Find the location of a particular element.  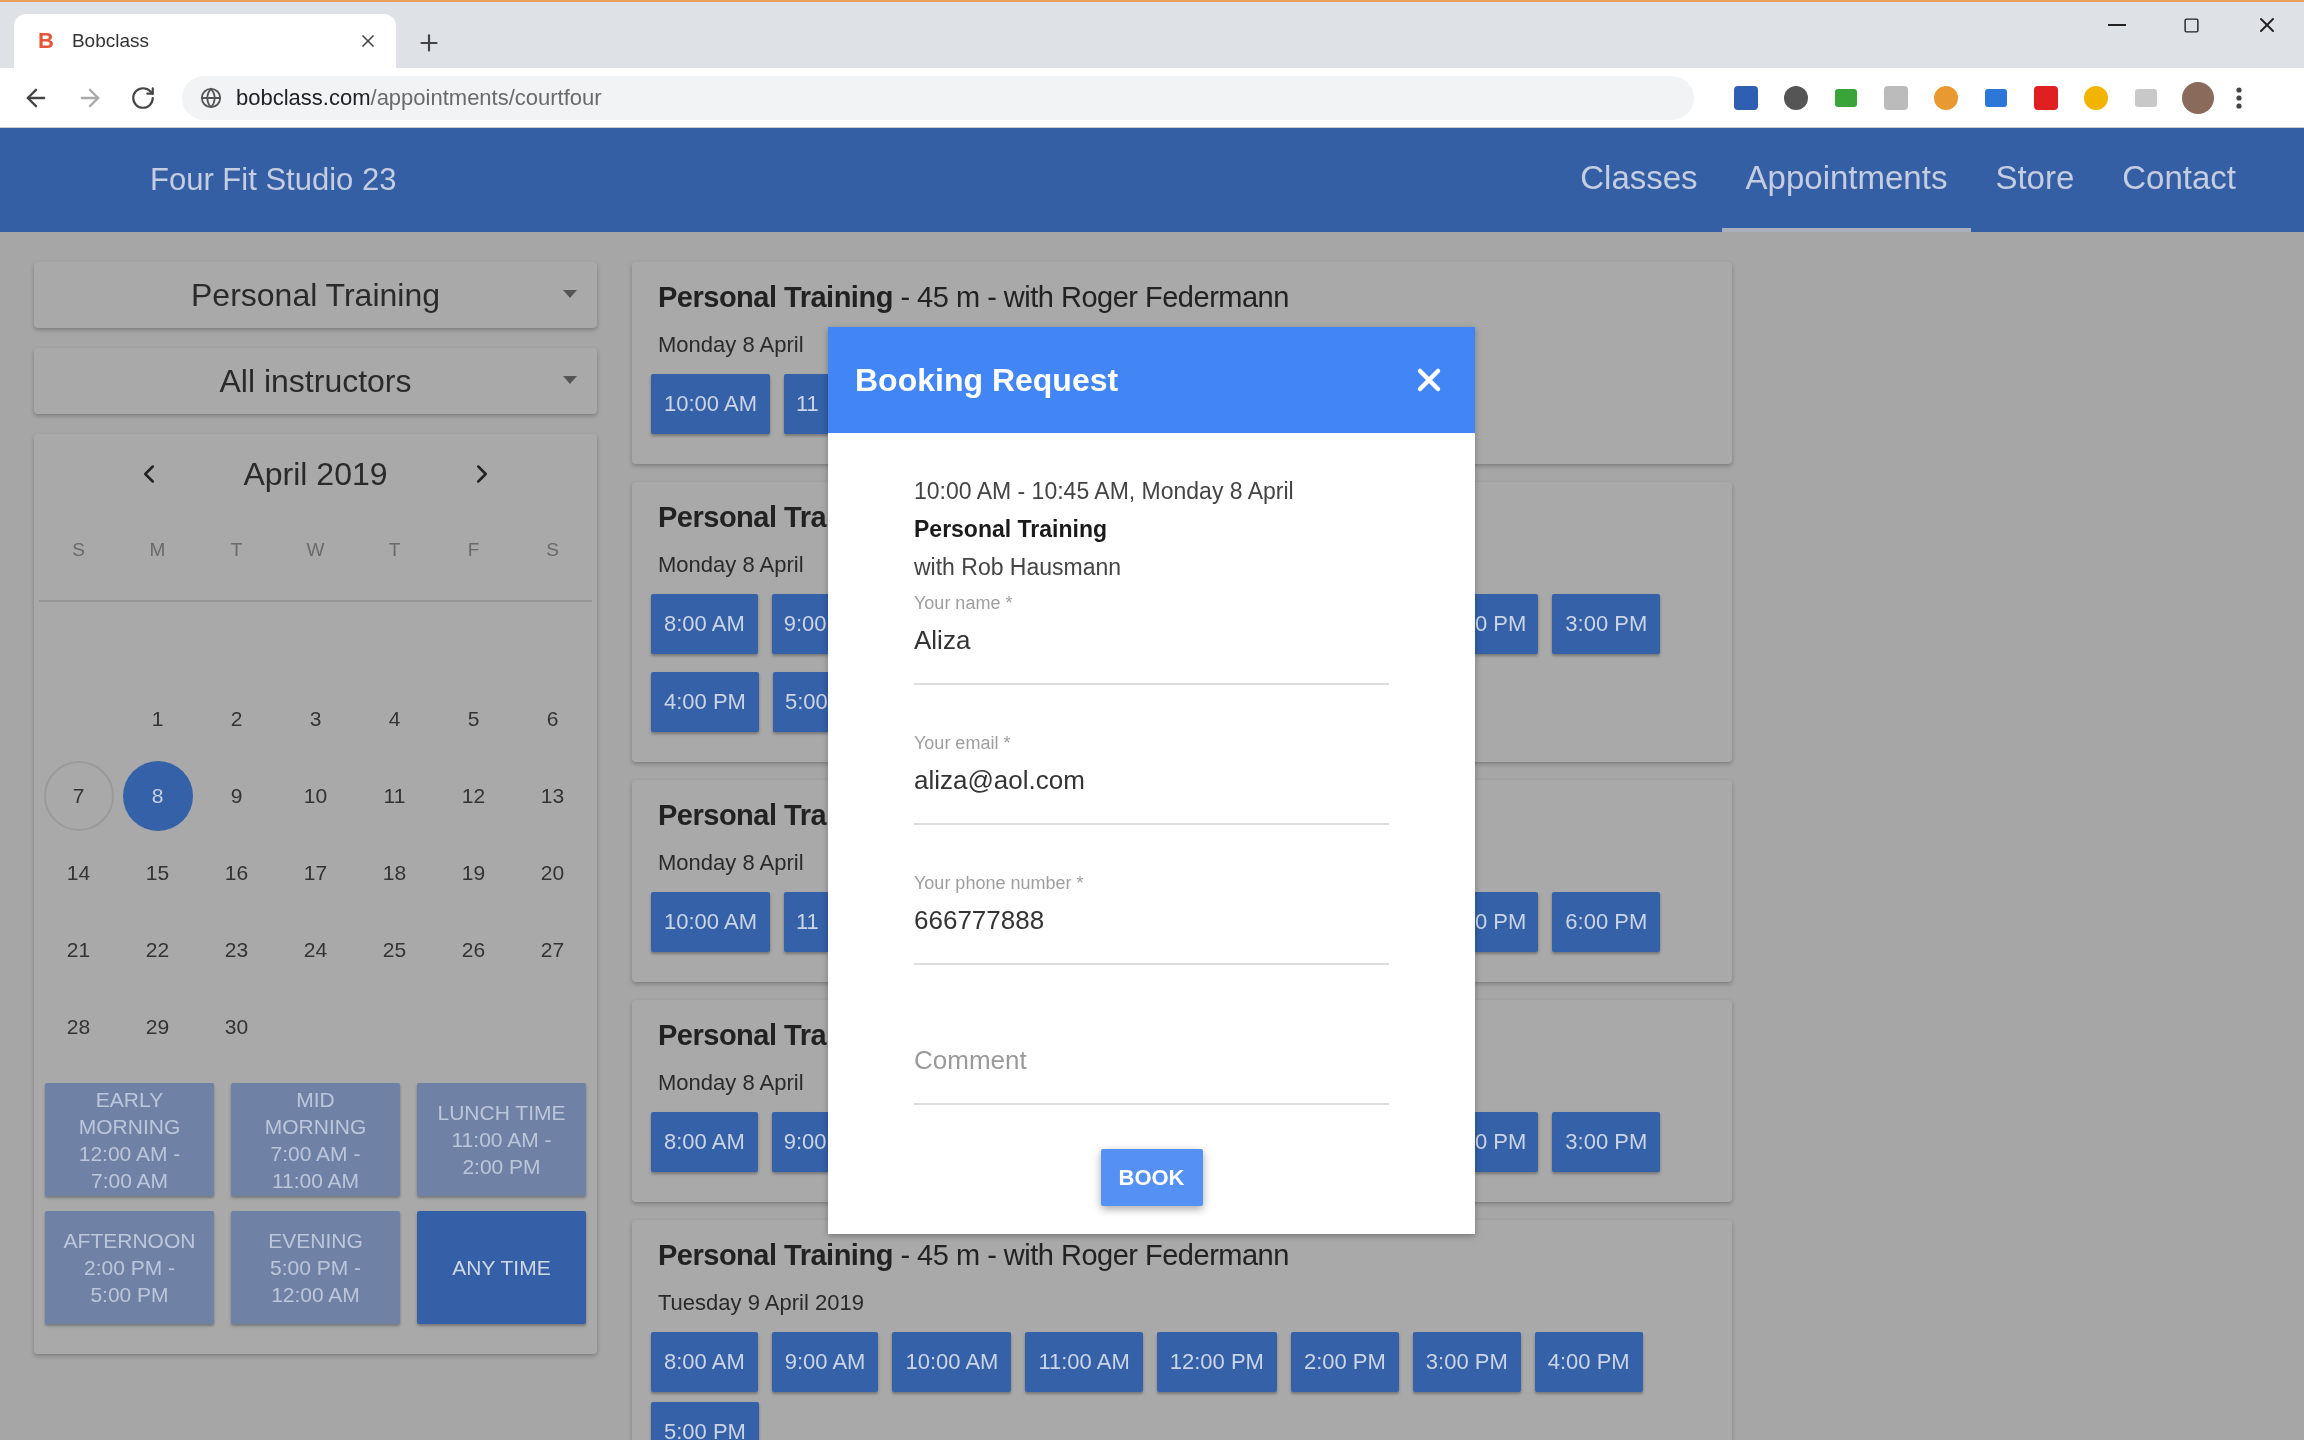

input-field: 666777888 is located at coordinates (1151, 930).